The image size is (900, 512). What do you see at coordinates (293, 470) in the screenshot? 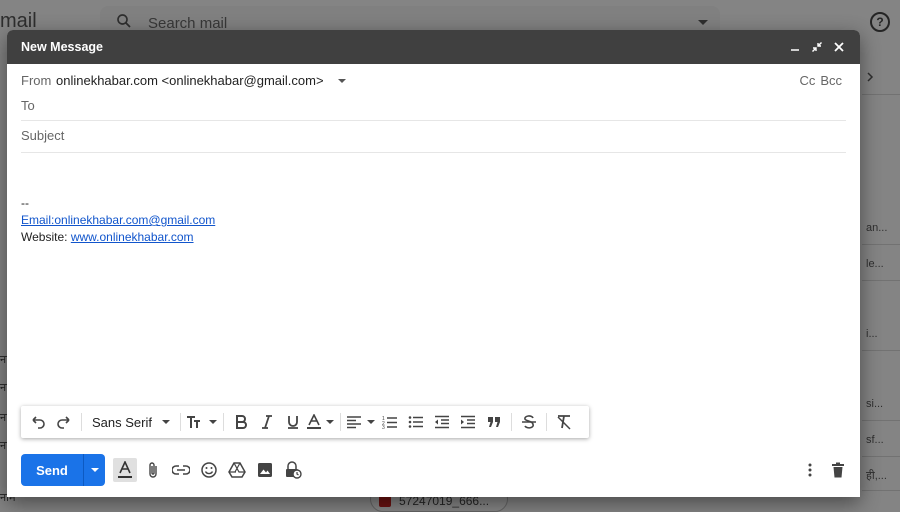
I see `confidential-icon` at bounding box center [293, 470].